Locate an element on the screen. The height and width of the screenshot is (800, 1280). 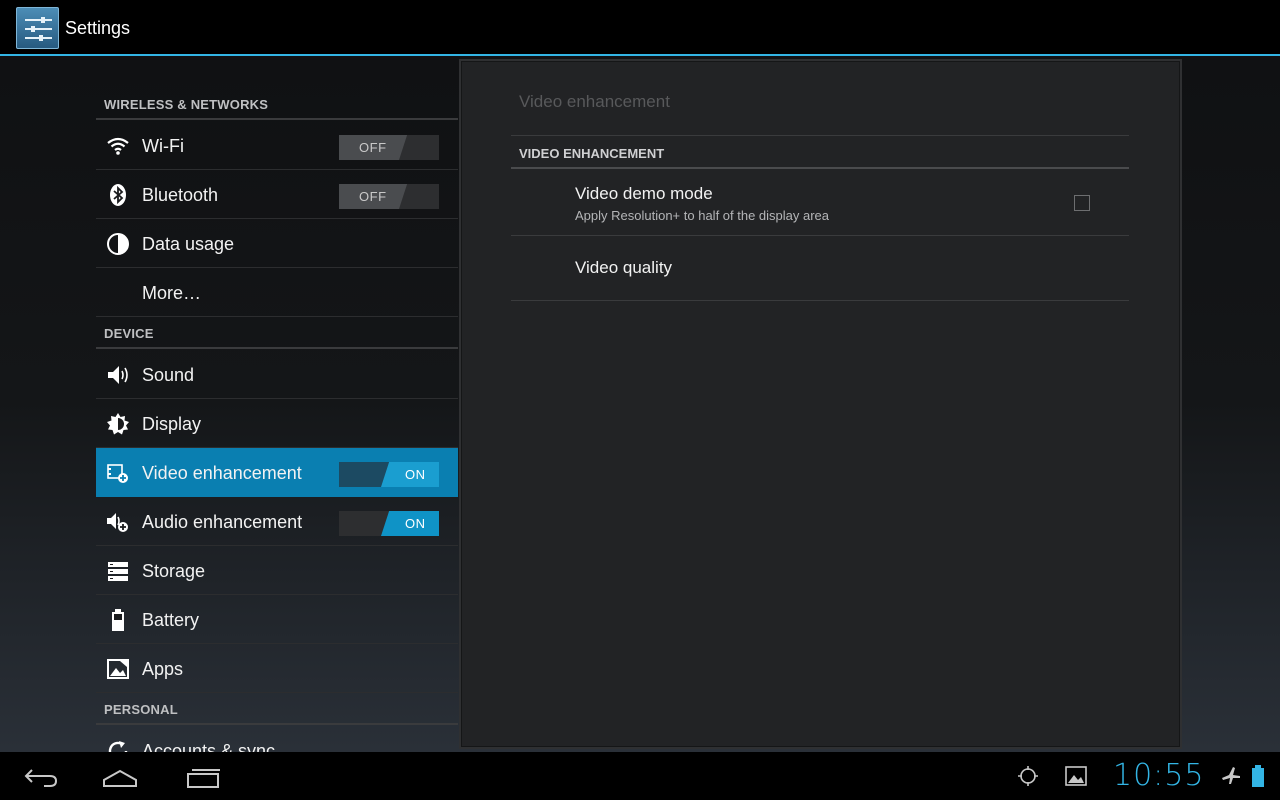
wifi-icon is located at coordinates (118, 146).